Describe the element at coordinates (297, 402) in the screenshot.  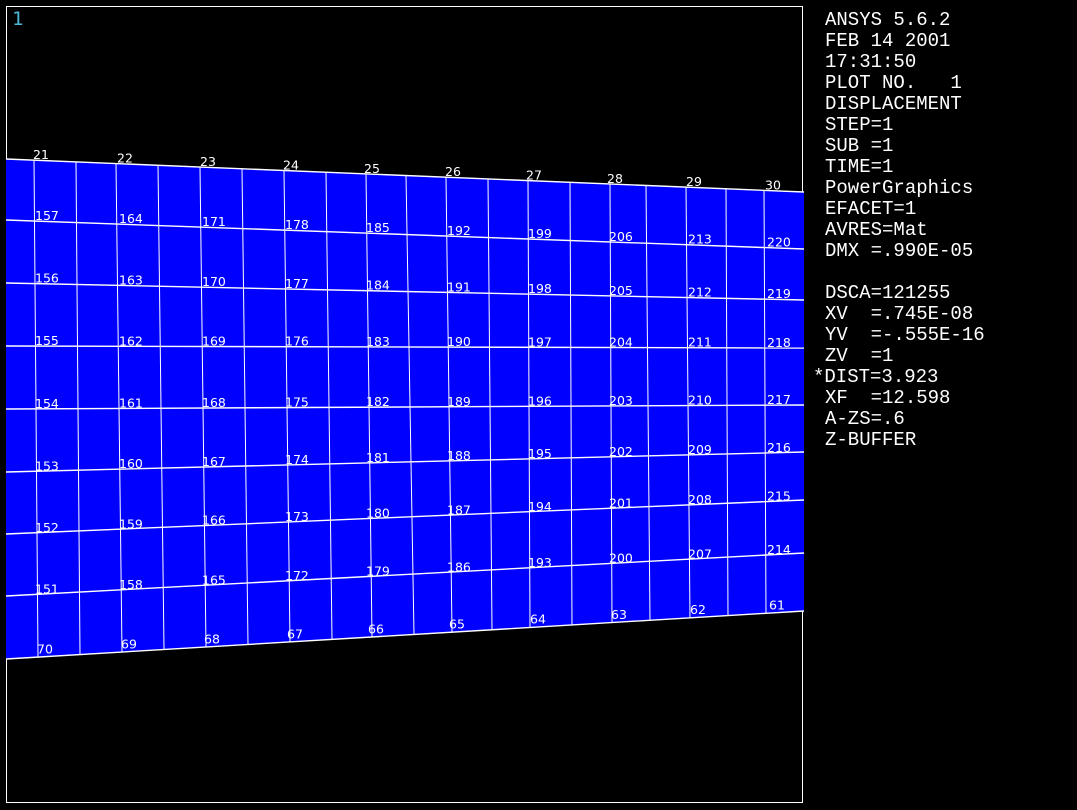
I see `node-label: 175` at that location.